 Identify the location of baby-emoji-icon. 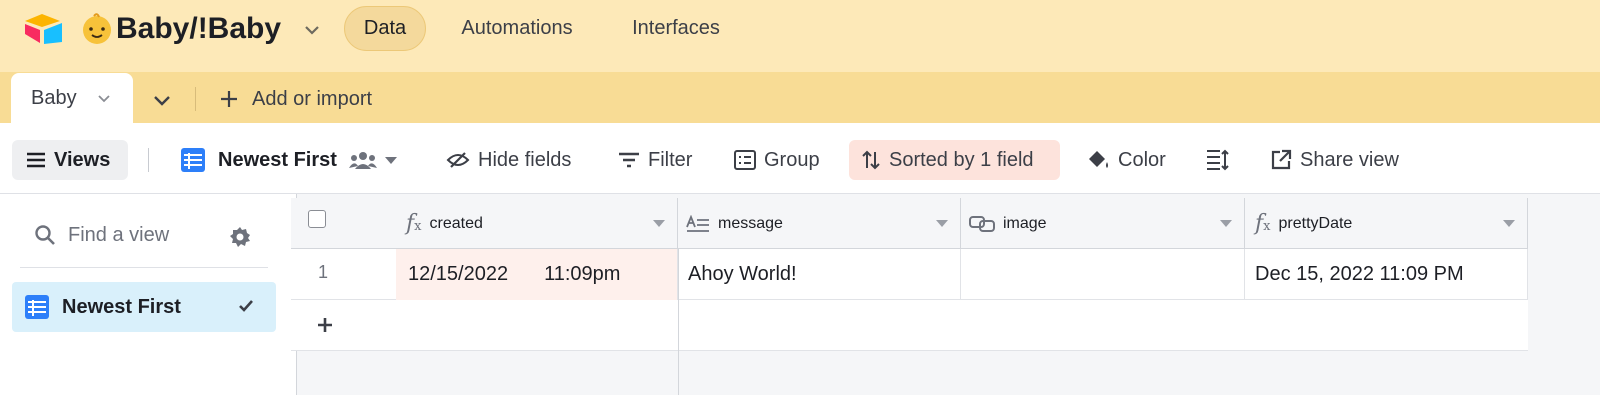
(97, 28).